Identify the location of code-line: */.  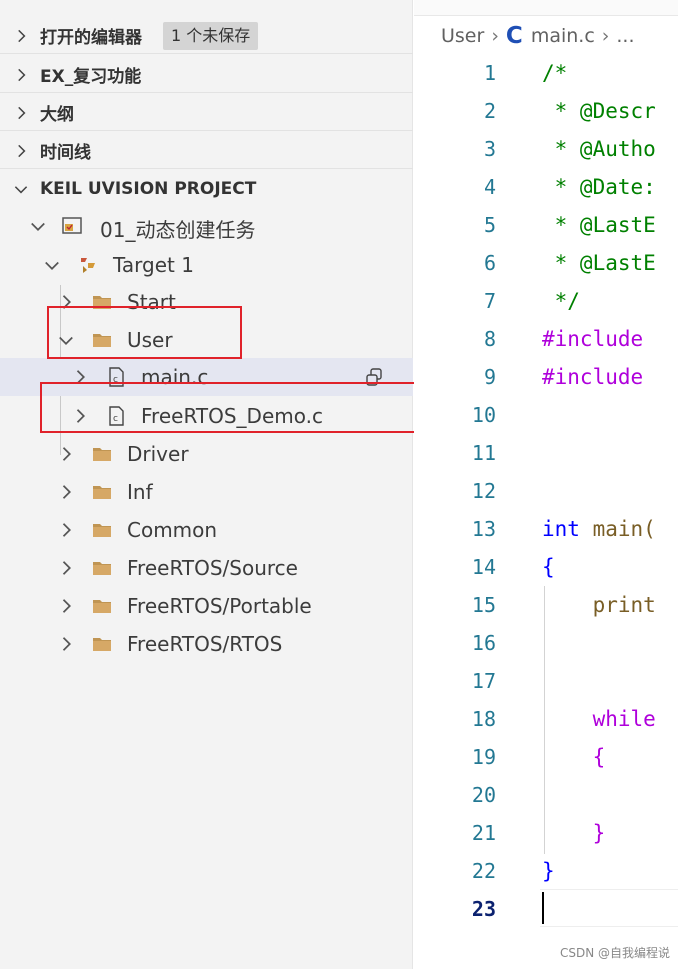
(561, 301).